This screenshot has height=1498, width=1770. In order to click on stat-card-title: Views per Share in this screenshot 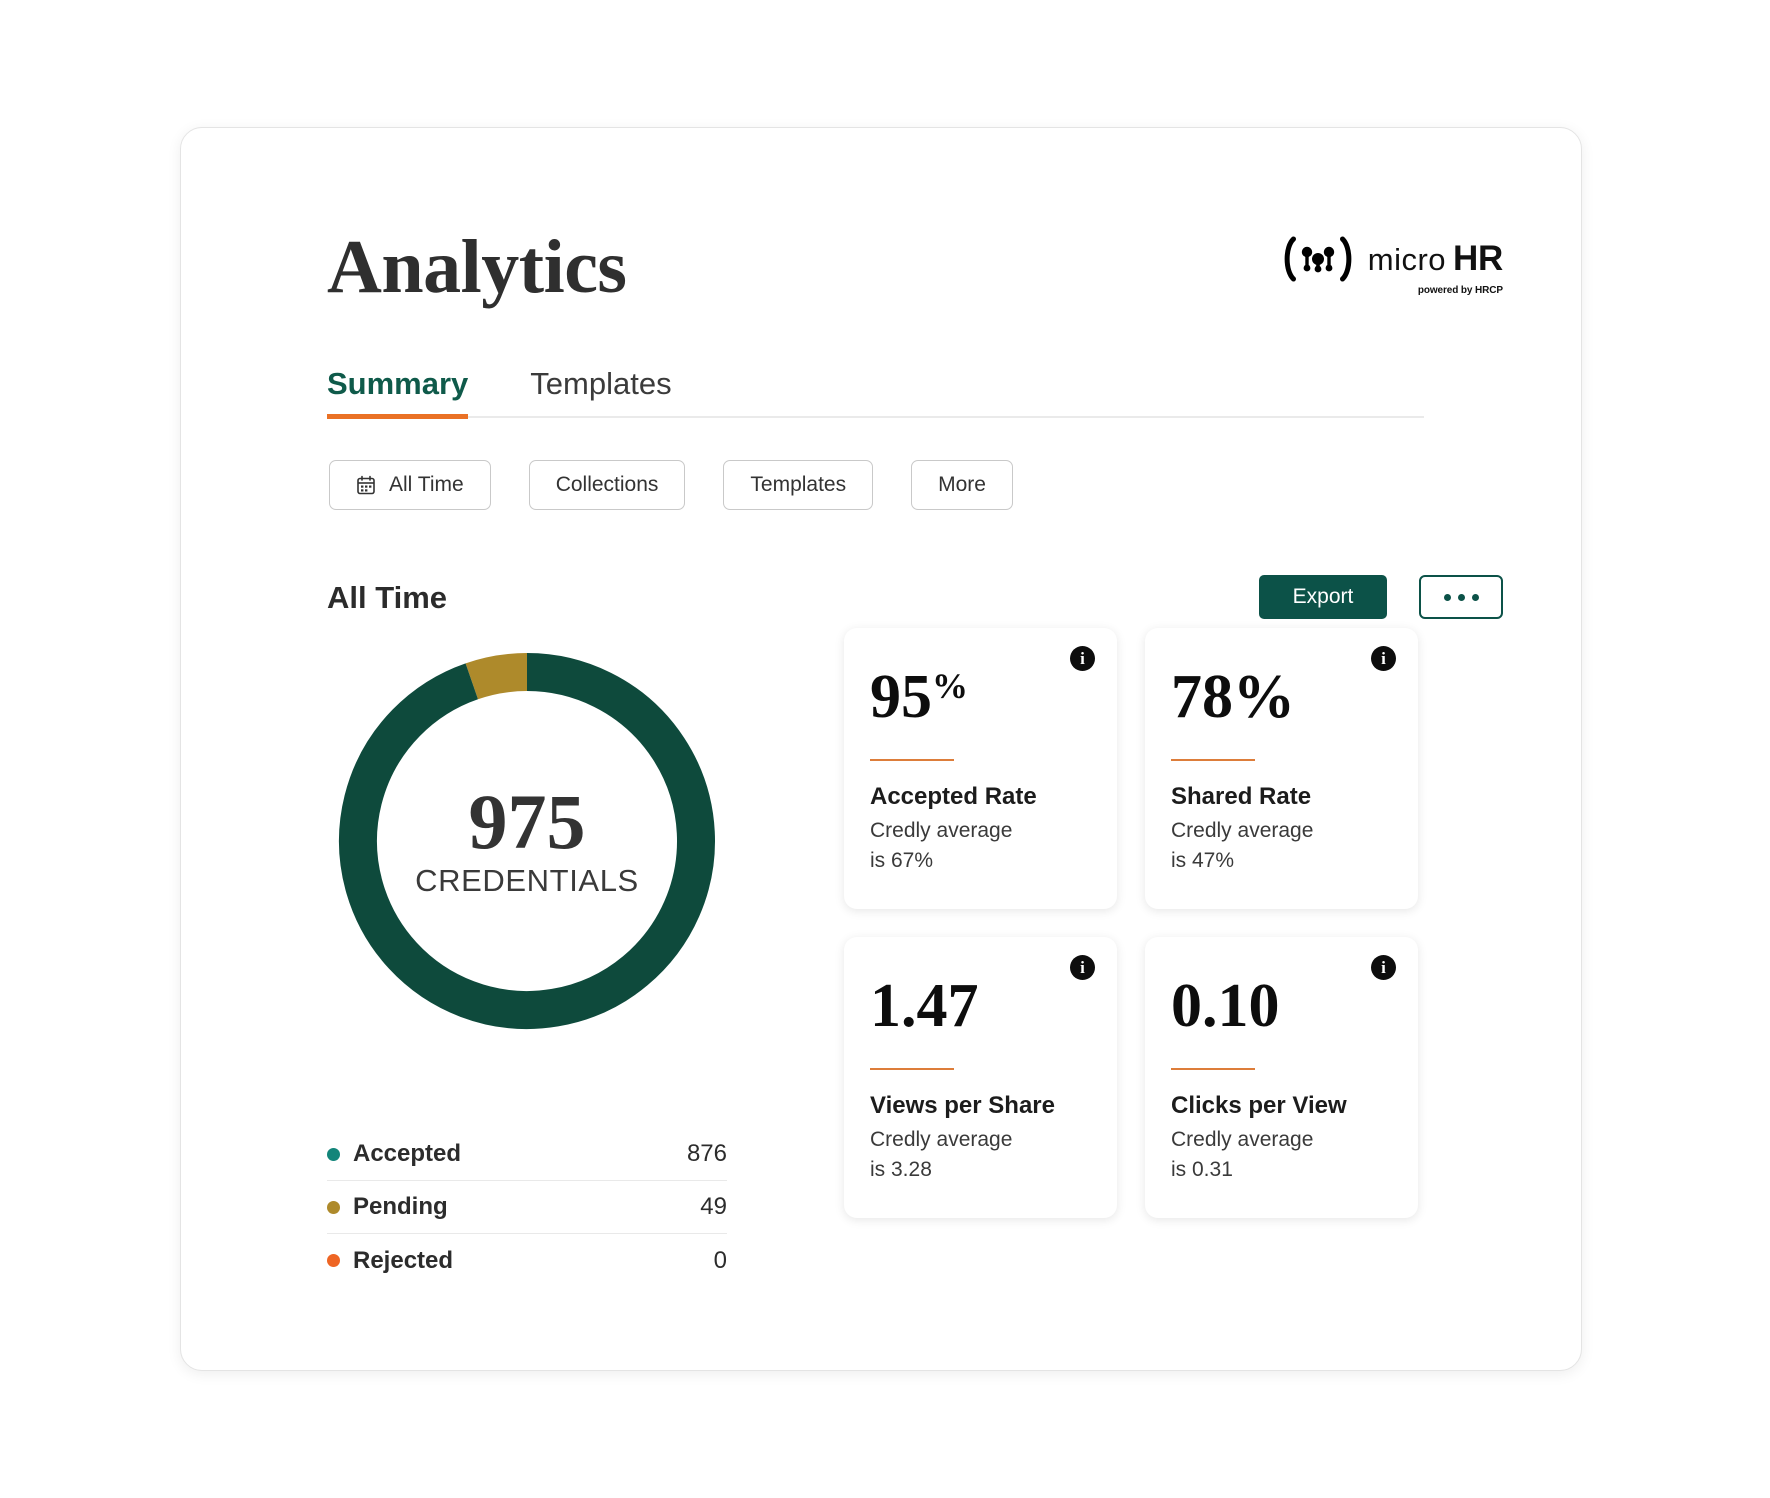, I will do `click(962, 1105)`.